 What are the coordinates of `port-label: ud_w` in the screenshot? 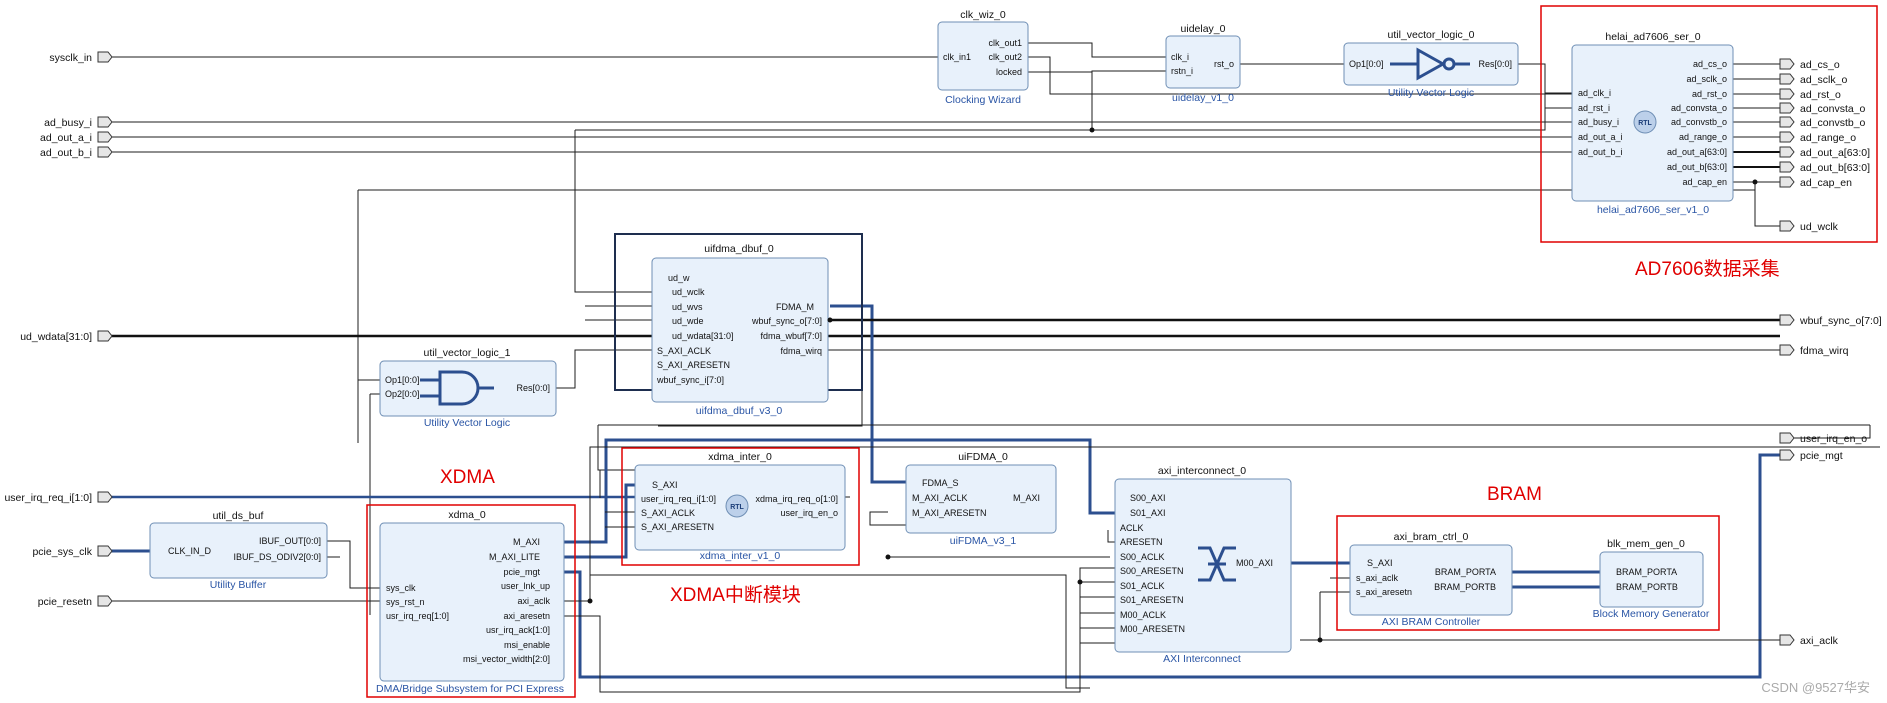 It's located at (679, 278).